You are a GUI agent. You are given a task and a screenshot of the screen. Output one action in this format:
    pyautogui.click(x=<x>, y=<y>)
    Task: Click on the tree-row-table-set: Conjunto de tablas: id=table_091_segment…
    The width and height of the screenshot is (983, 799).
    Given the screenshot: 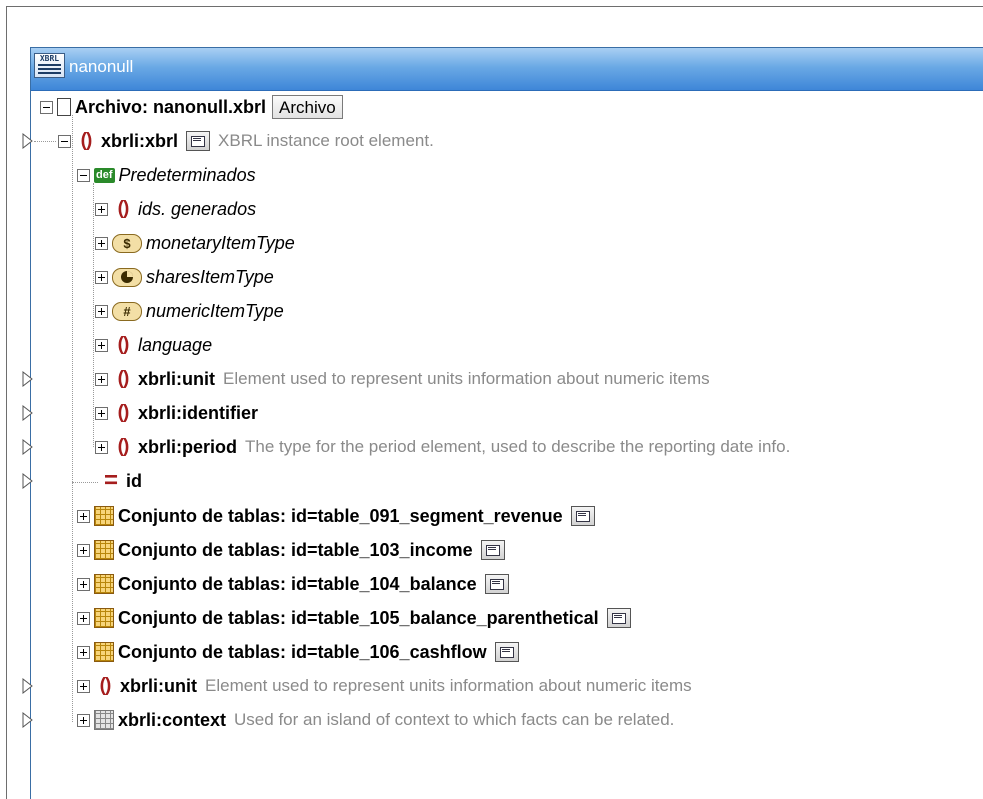 What is the action you would take?
    pyautogui.click(x=336, y=516)
    